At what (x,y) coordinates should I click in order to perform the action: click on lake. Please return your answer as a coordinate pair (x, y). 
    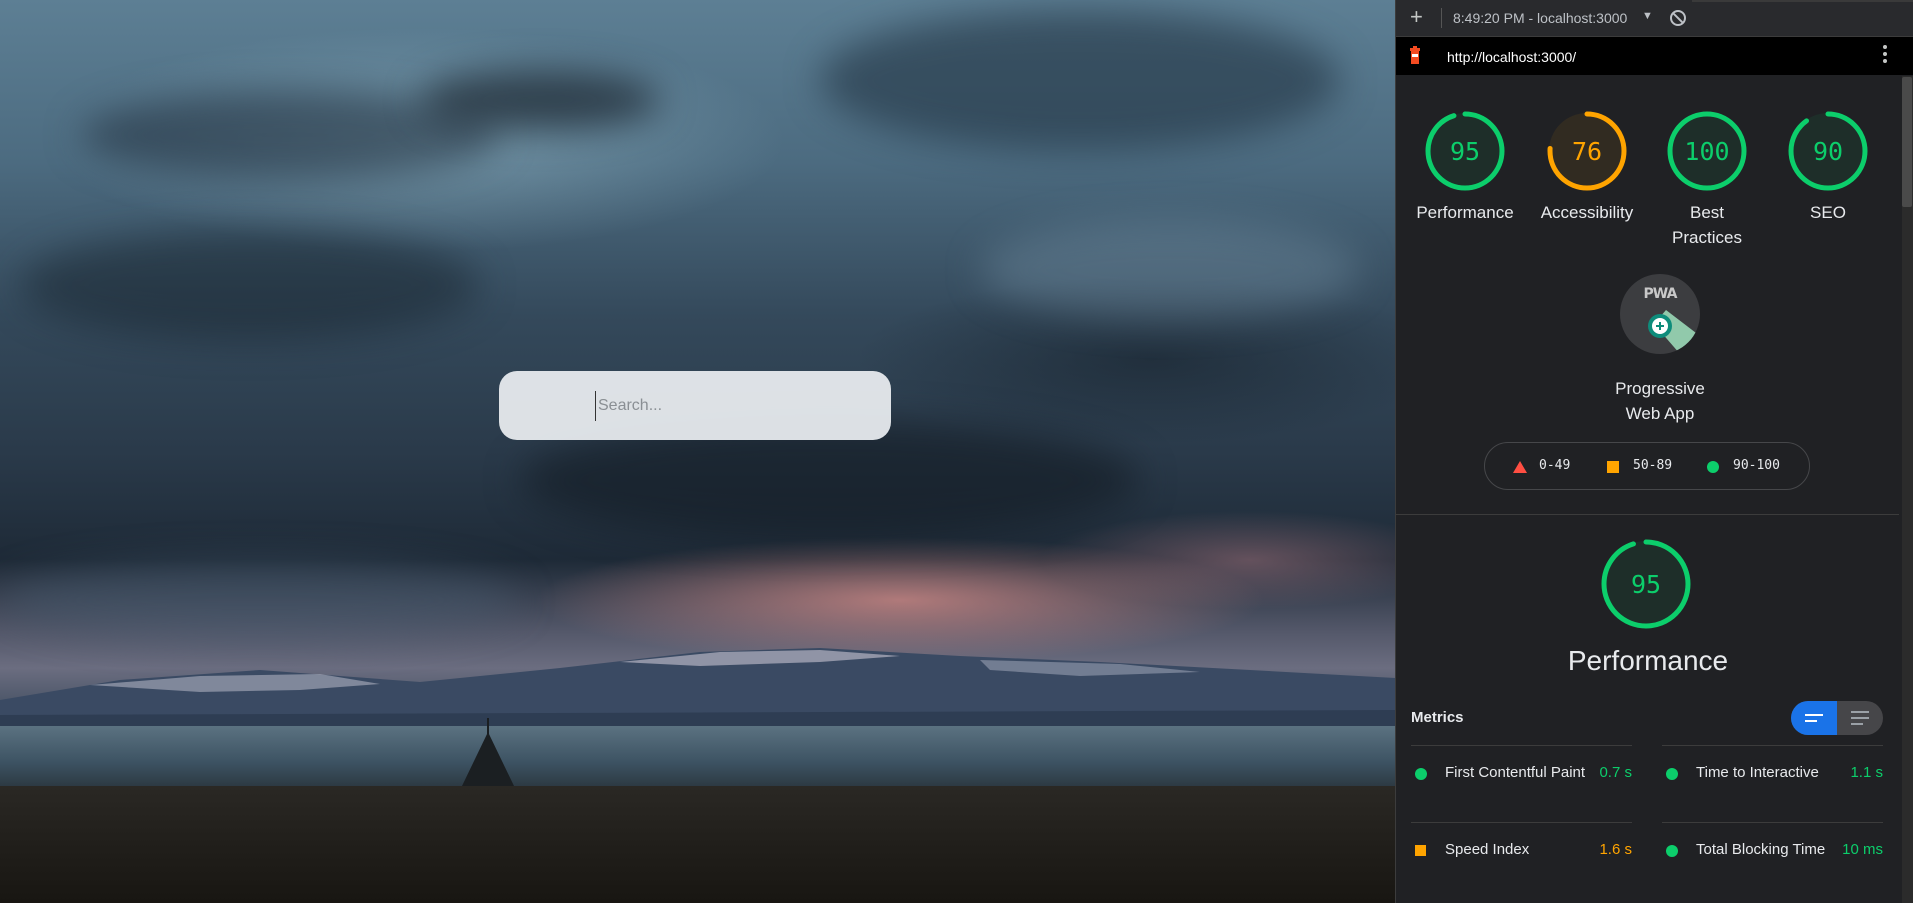
    Looking at the image, I should click on (697, 756).